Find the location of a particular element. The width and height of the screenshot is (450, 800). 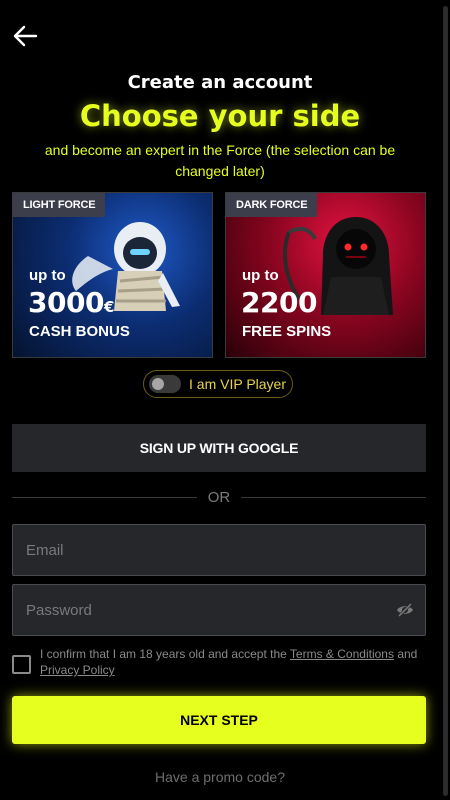

or-text: OR is located at coordinates (219, 497).